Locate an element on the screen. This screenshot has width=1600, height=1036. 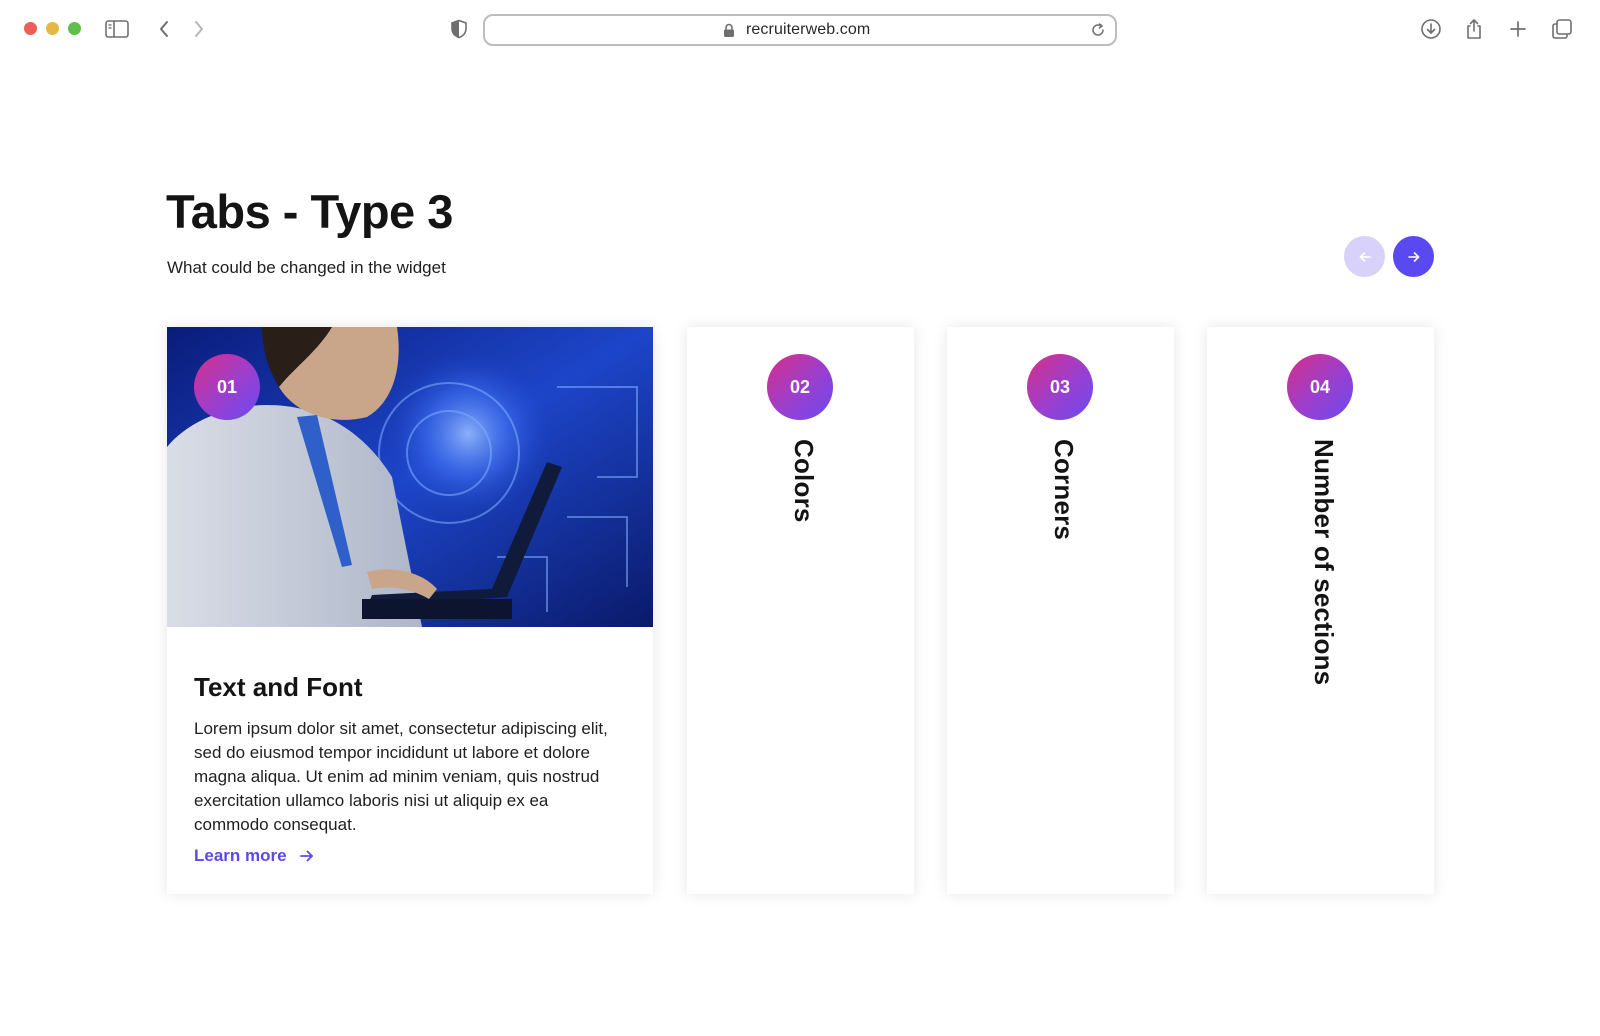
next-button is located at coordinates (1413, 256).